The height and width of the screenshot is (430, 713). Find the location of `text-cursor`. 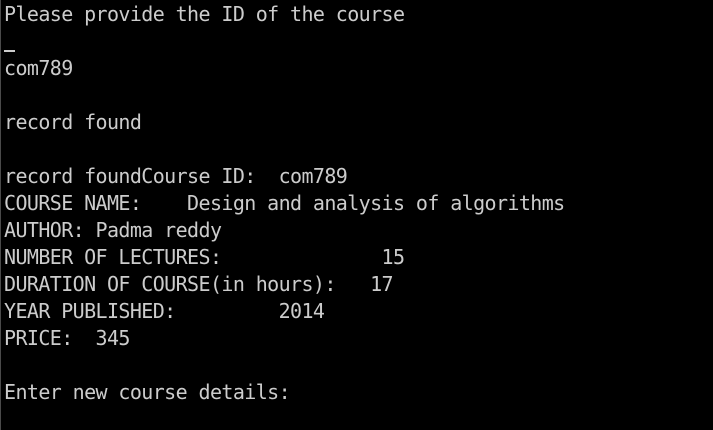

text-cursor is located at coordinates (9, 51).